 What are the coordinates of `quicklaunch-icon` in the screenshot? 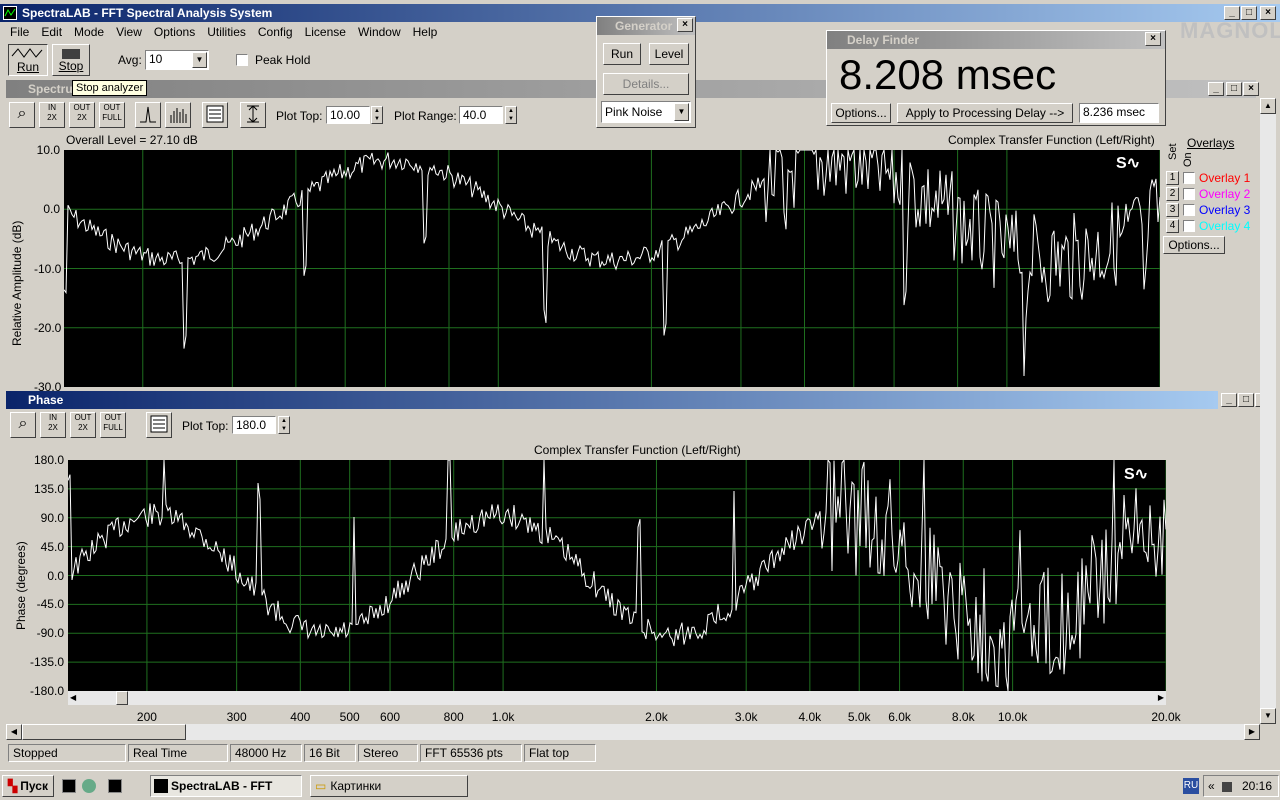 It's located at (89, 786).